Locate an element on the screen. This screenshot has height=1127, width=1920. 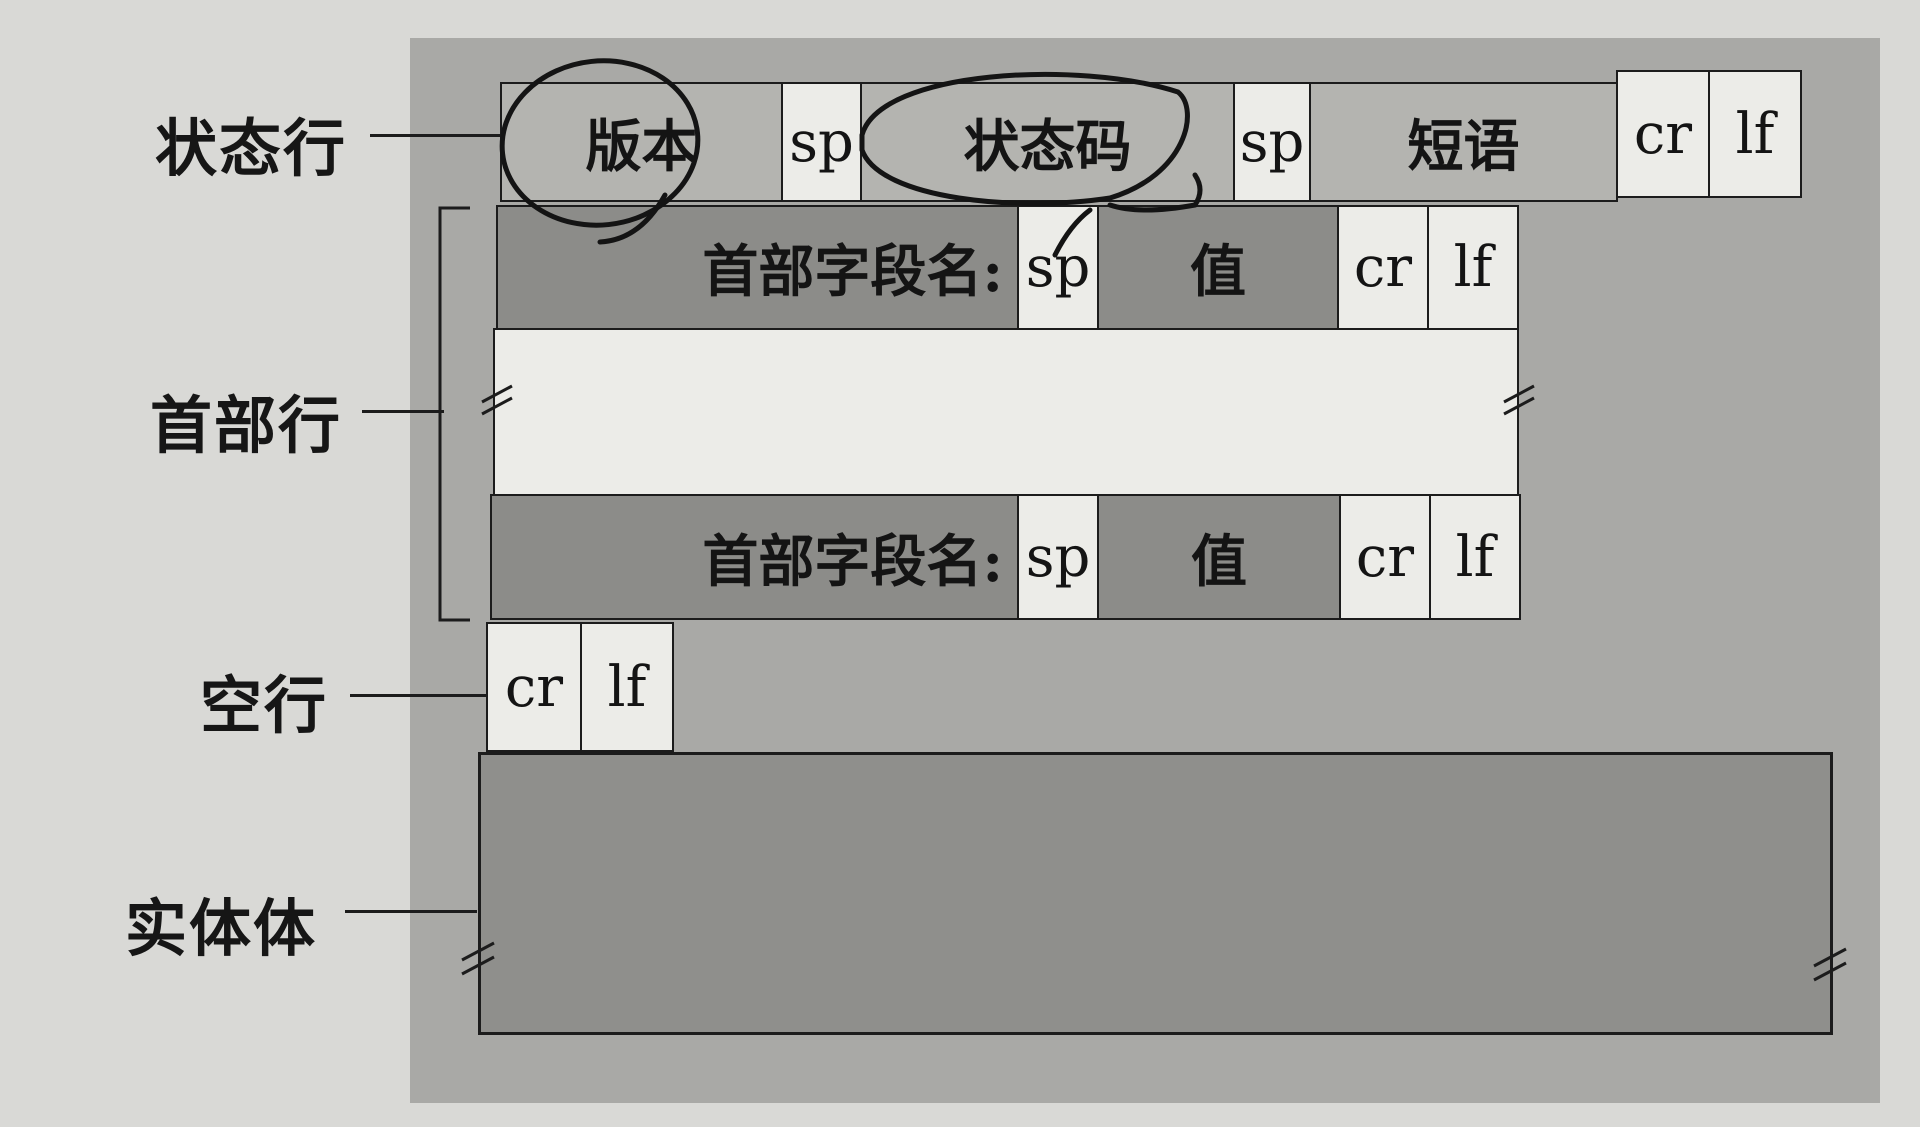
break-mark-body-left is located at coordinates (478, 958).